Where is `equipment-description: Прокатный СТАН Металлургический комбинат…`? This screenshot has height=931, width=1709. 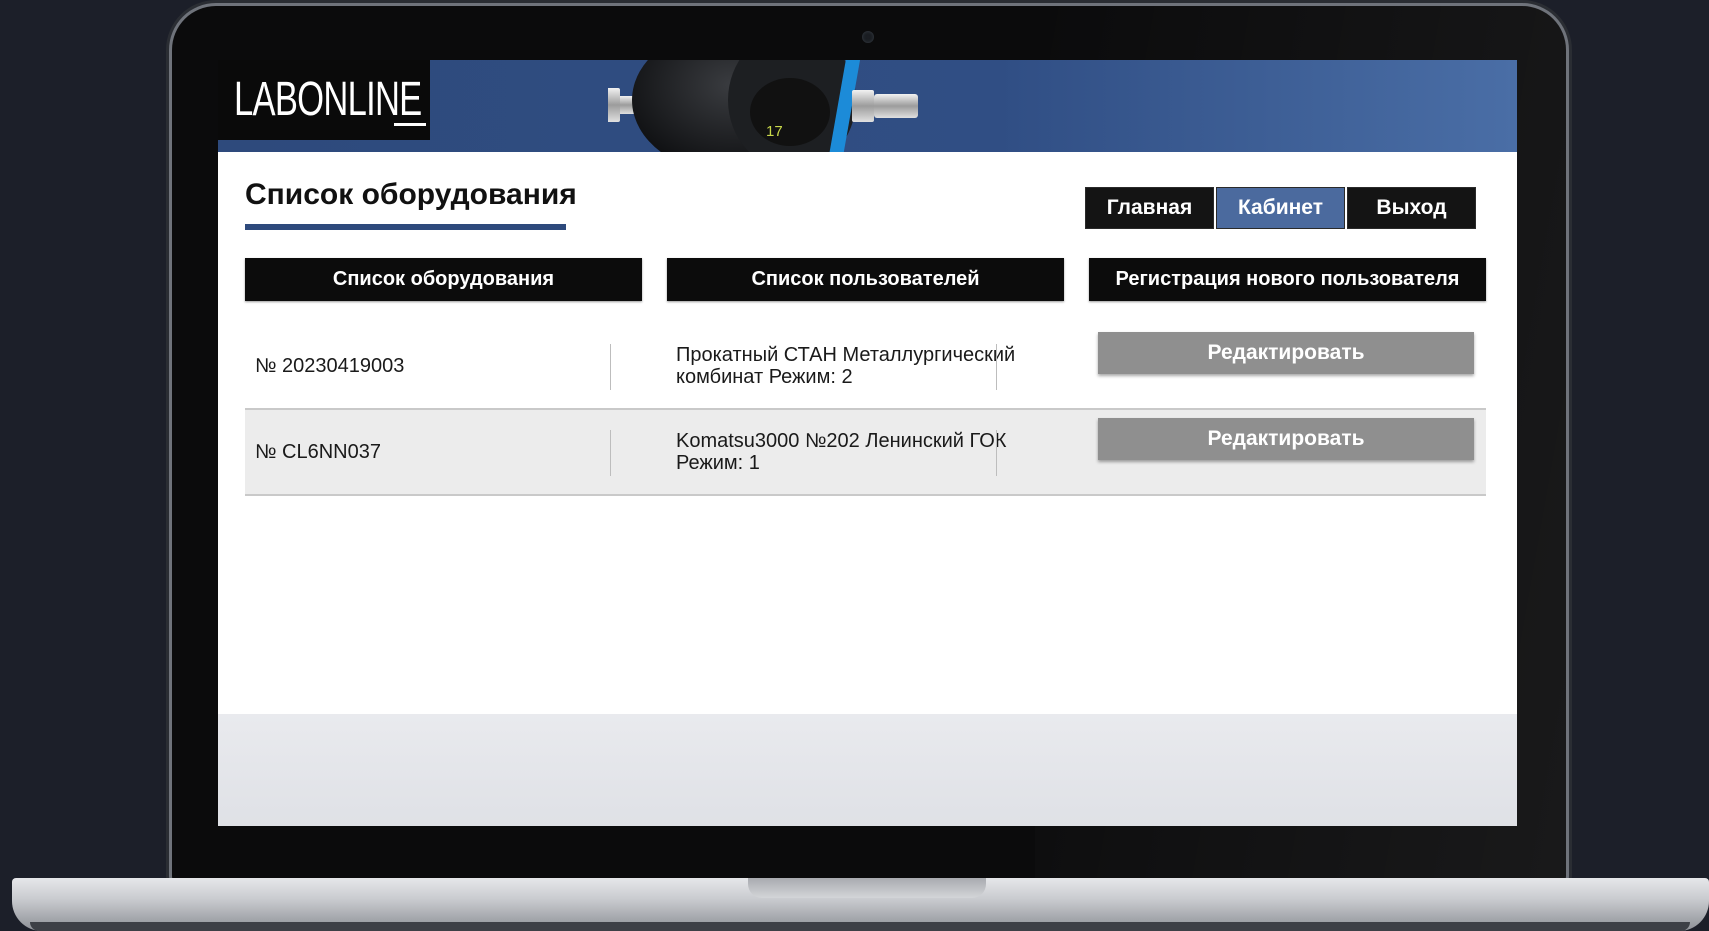 equipment-description: Прокатный СТАН Металлургический комбинат… is located at coordinates (846, 366).